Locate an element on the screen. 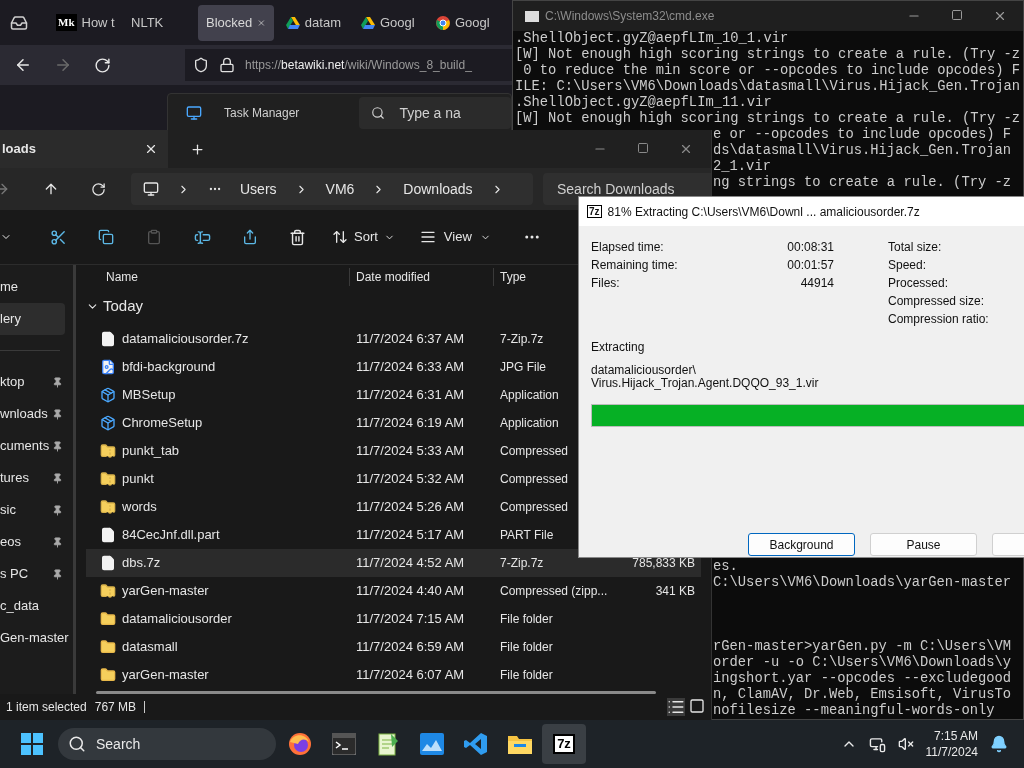 The image size is (1024, 768). sidebar-item: s PC is located at coordinates (36, 574).